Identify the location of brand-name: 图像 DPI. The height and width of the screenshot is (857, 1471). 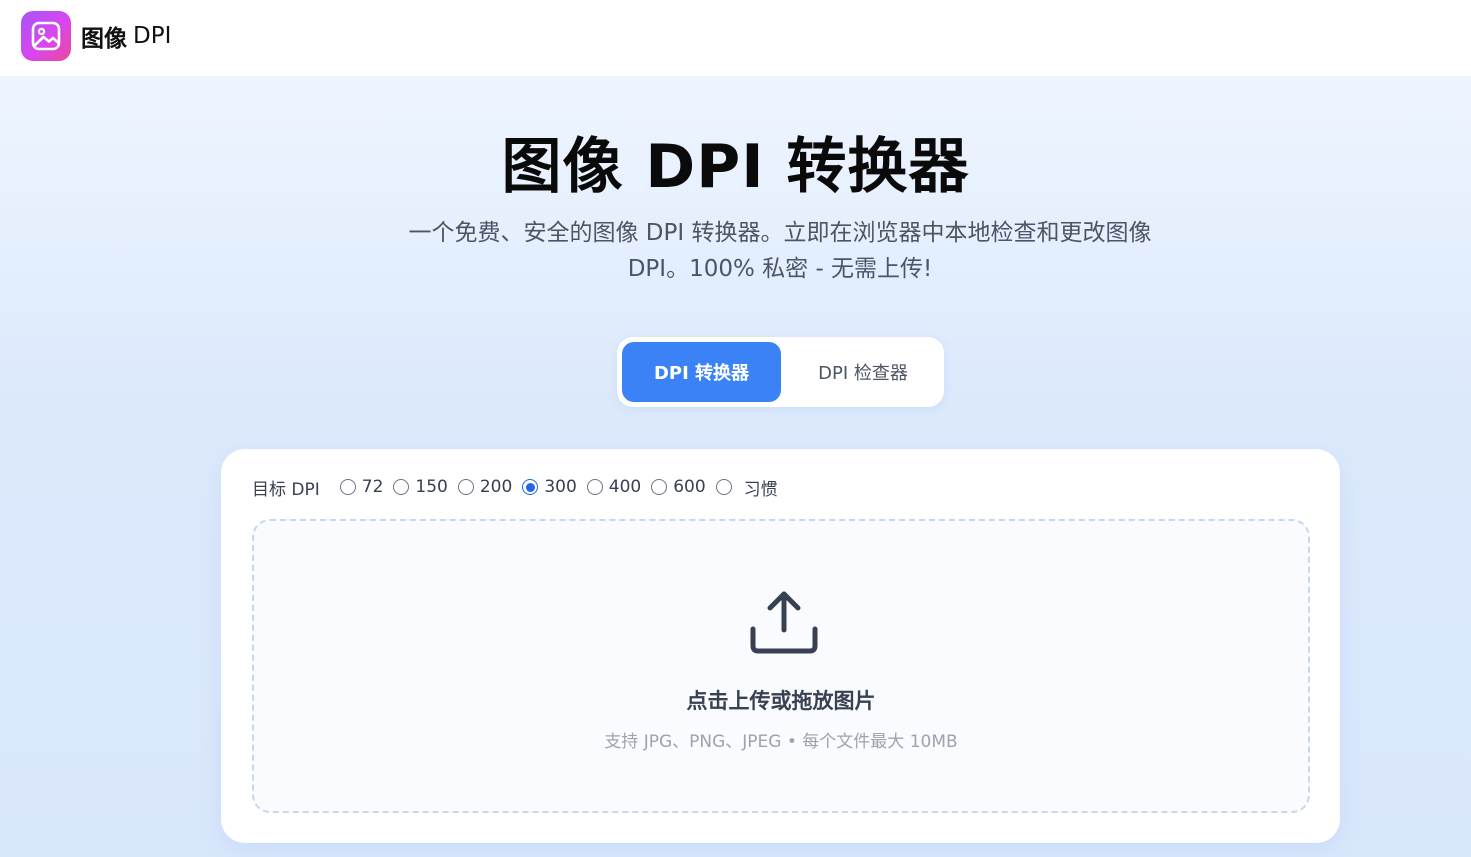
(126, 36).